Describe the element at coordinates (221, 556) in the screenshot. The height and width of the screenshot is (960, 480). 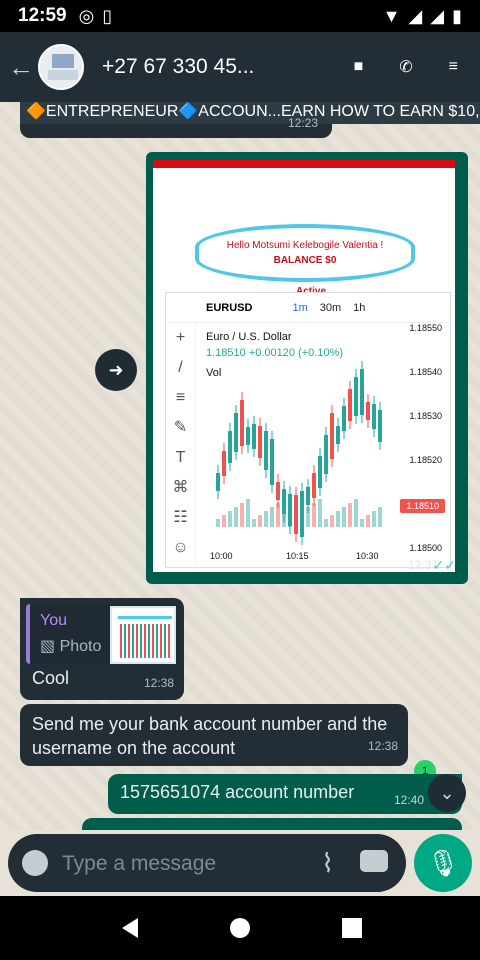
I see `time-1: 10:00` at that location.